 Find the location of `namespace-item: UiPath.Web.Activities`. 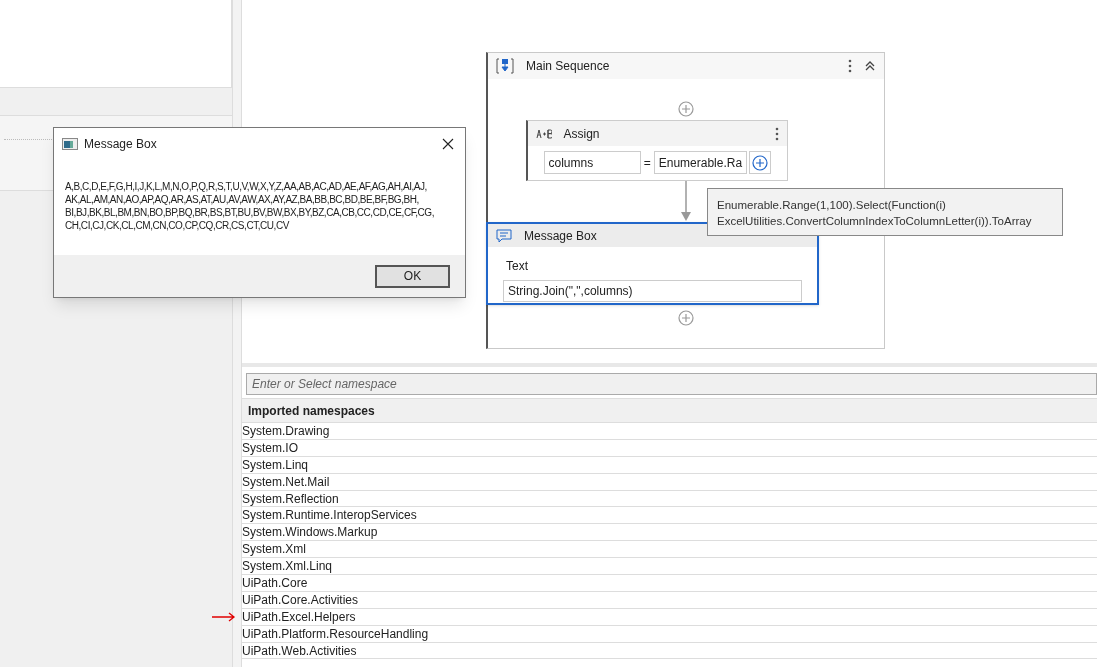

namespace-item: UiPath.Web.Activities is located at coordinates (299, 650).